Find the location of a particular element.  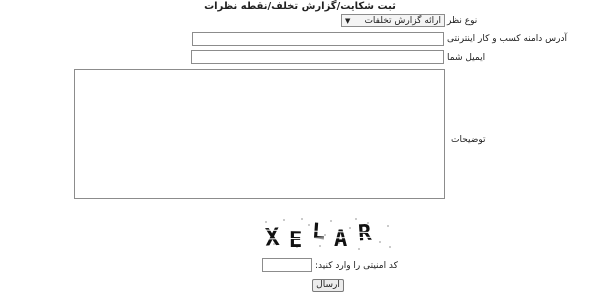

captcha-char: R is located at coordinates (365, 234).